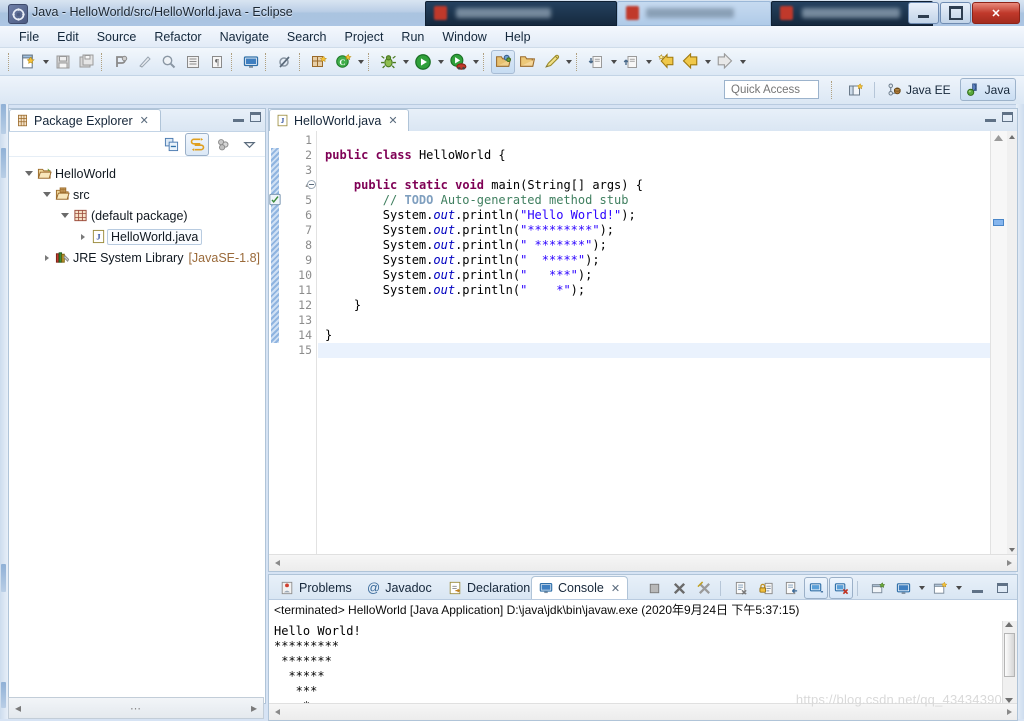 The image size is (1024, 721). What do you see at coordinates (958, 588) in the screenshot?
I see `new-console-dropdown-icon` at bounding box center [958, 588].